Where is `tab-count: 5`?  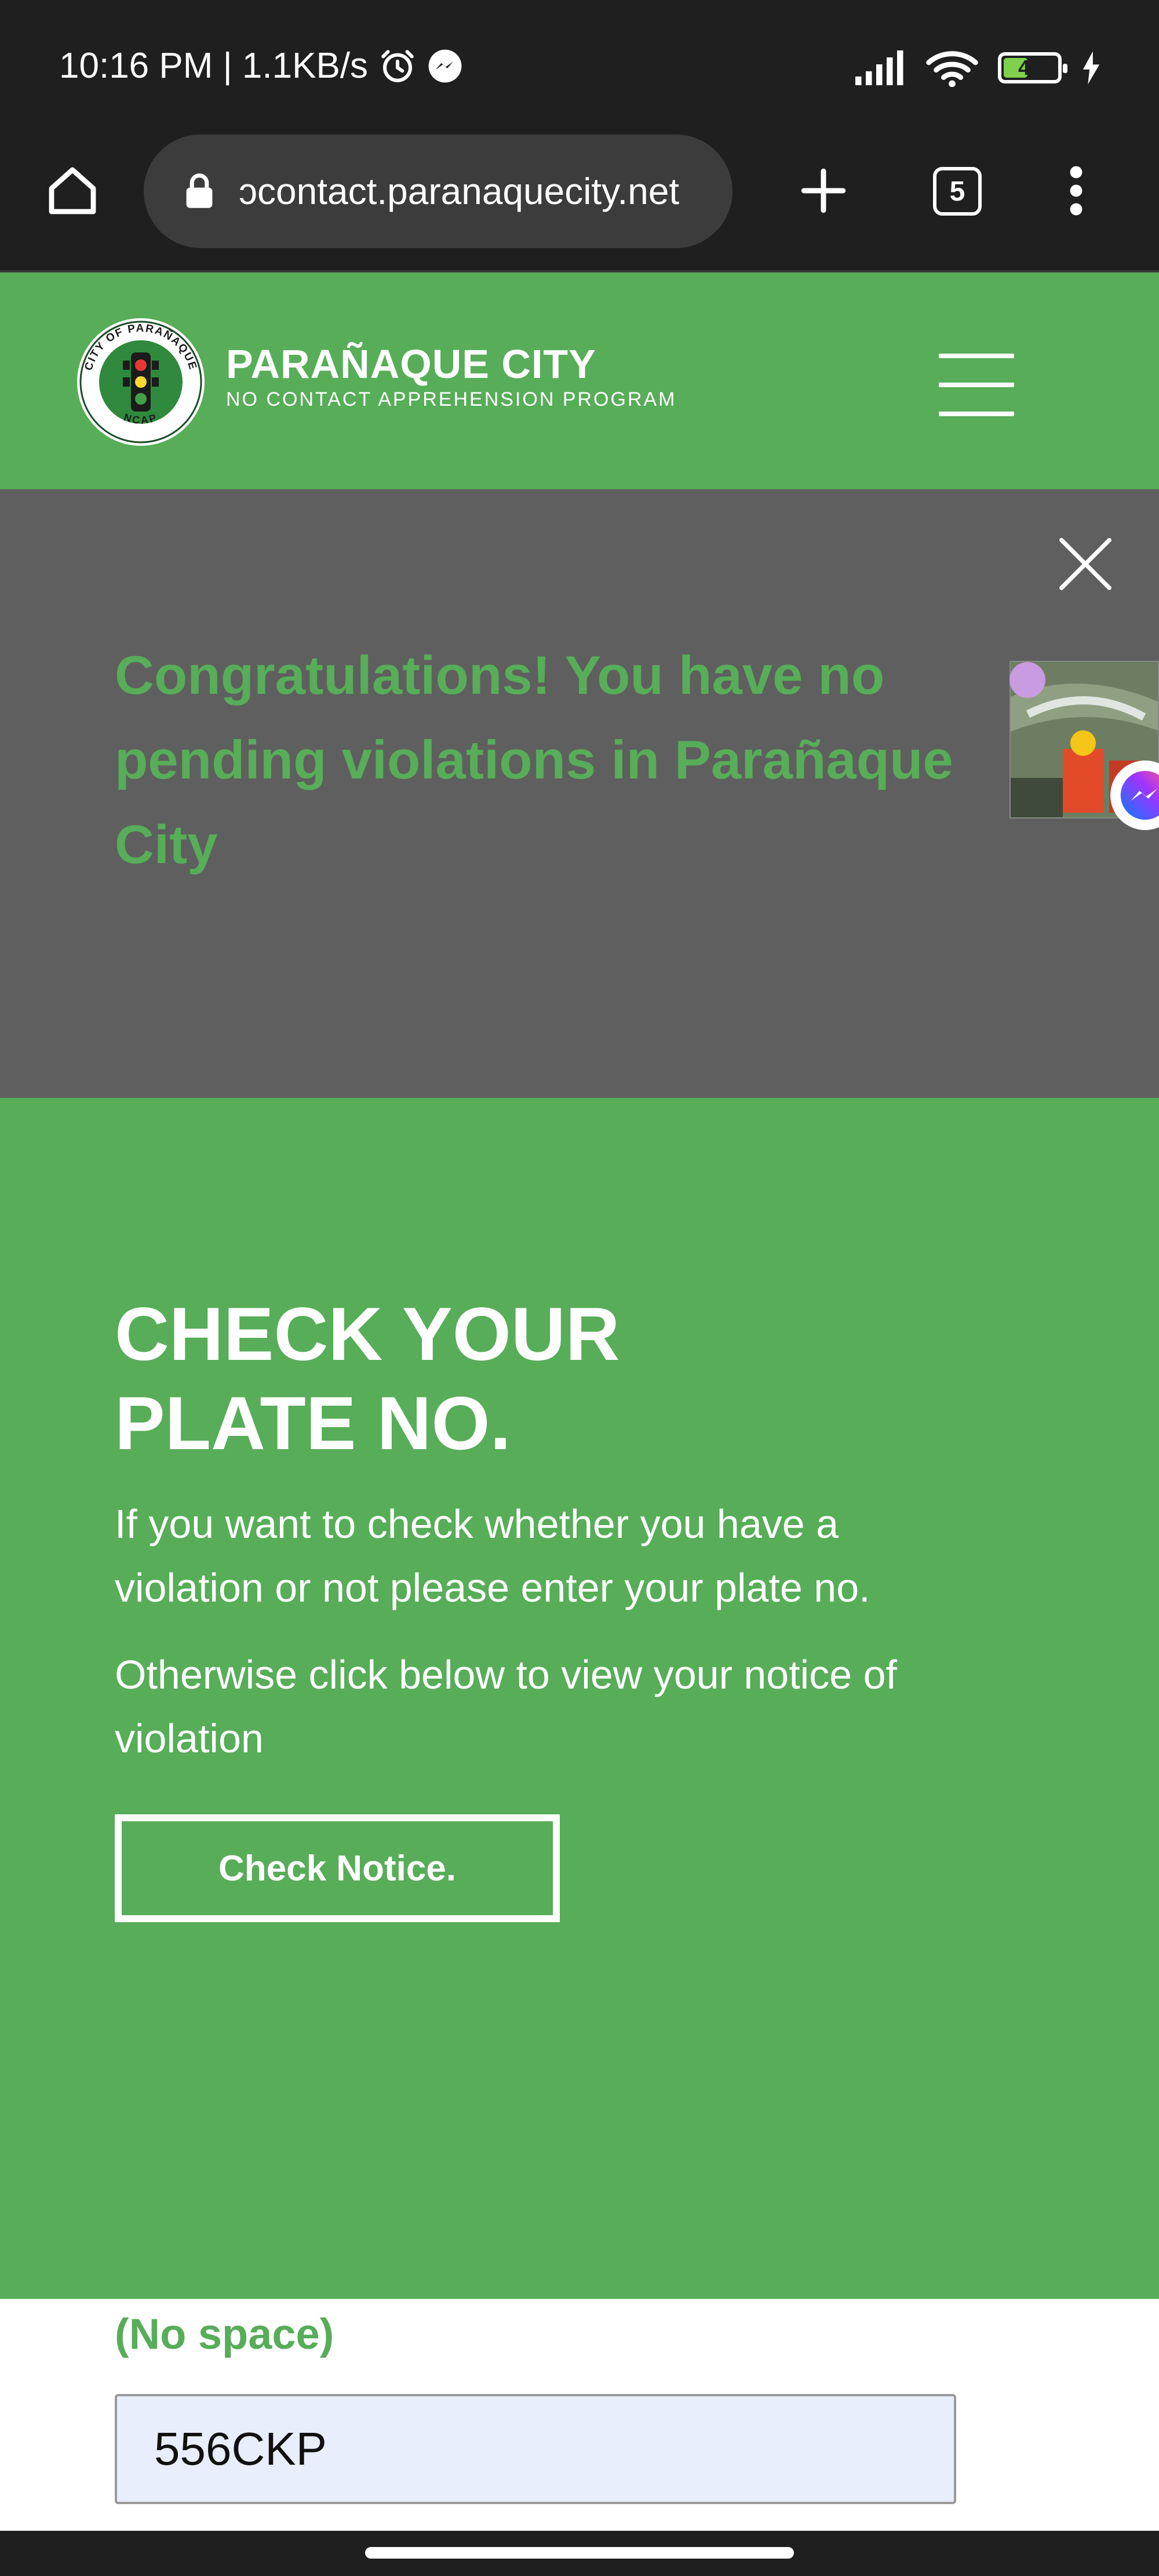
tab-count: 5 is located at coordinates (957, 191).